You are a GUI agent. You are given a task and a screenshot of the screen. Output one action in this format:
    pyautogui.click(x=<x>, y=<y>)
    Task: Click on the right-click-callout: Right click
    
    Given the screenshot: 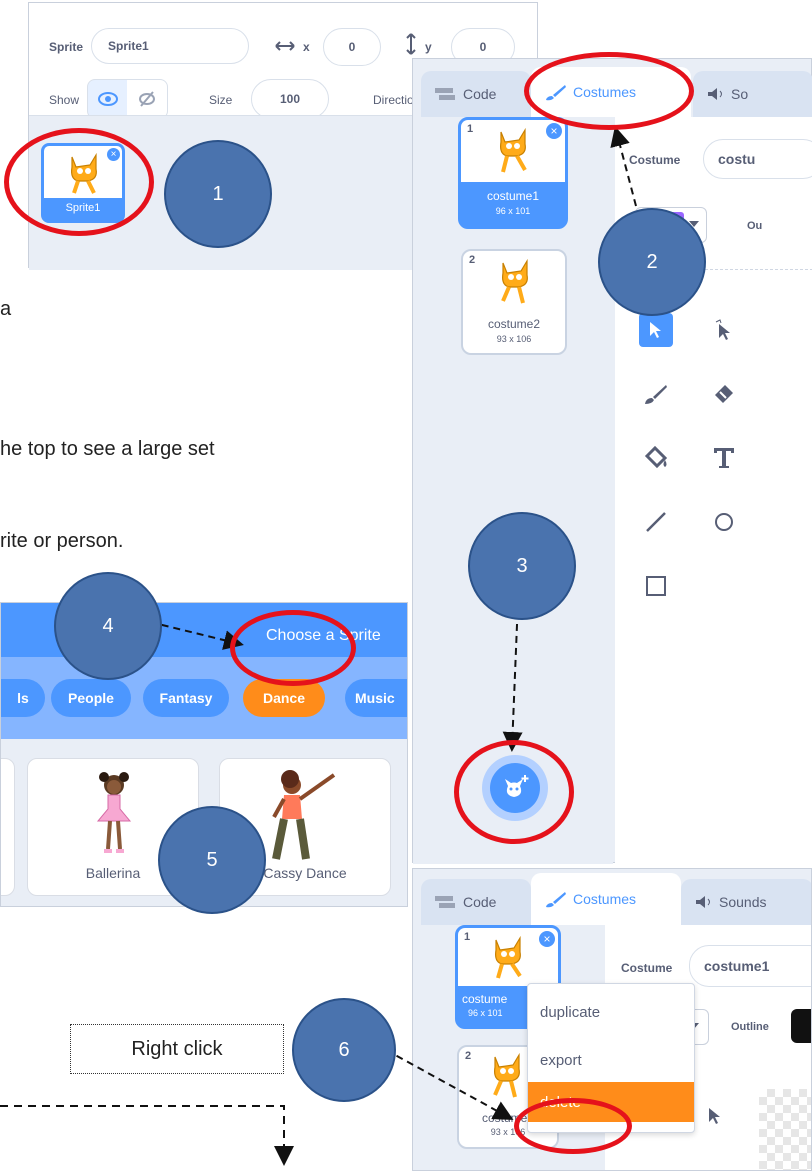 What is the action you would take?
    pyautogui.click(x=177, y=1049)
    